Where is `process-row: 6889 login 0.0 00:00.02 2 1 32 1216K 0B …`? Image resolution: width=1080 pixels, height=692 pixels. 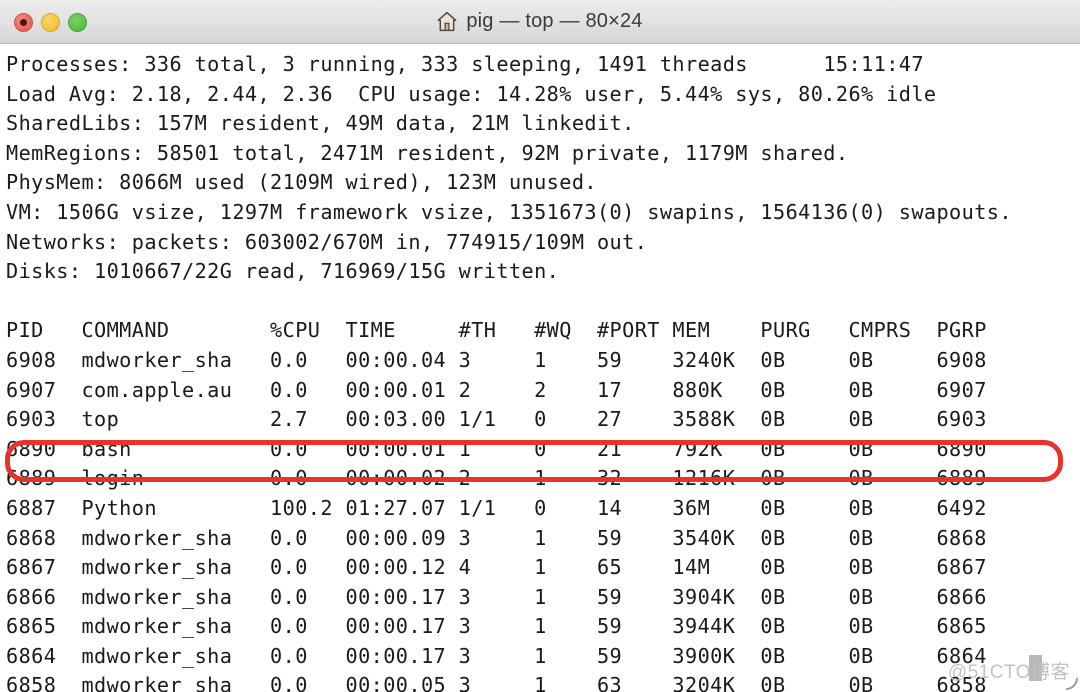
process-row: 6889 login 0.0 00:00.02 2 1 32 1216K 0B … is located at coordinates (496, 478).